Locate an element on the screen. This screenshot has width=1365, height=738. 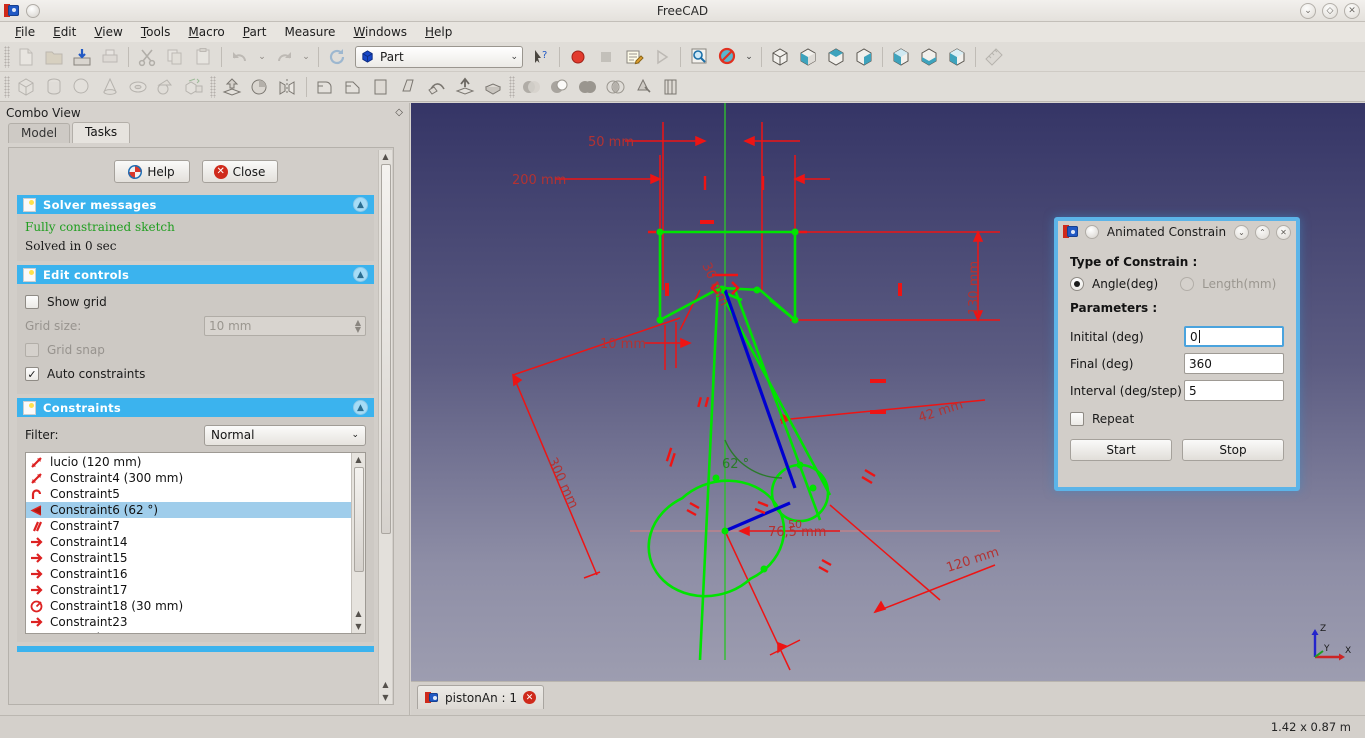
final-input: 360 is located at coordinates (1234, 363).